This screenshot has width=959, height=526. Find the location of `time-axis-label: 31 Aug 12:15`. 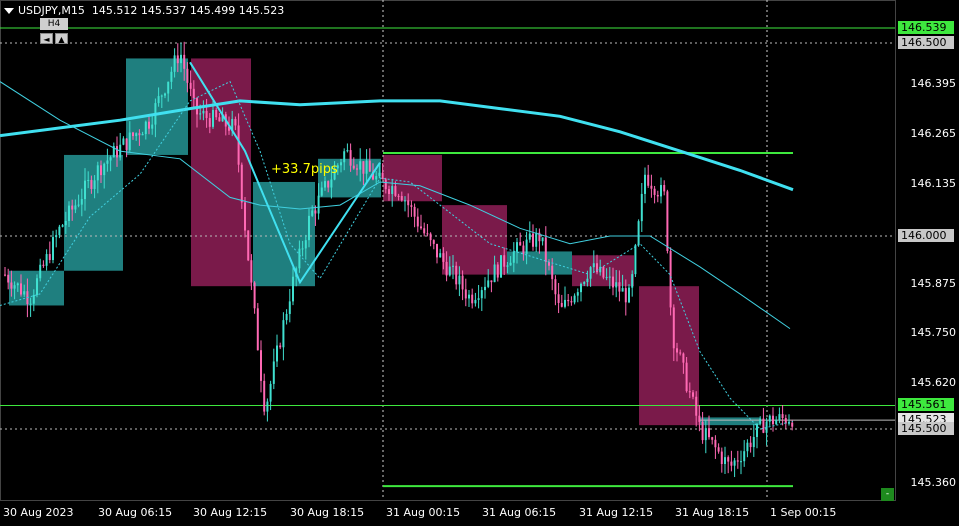

time-axis-label: 31 Aug 12:15 is located at coordinates (616, 512).